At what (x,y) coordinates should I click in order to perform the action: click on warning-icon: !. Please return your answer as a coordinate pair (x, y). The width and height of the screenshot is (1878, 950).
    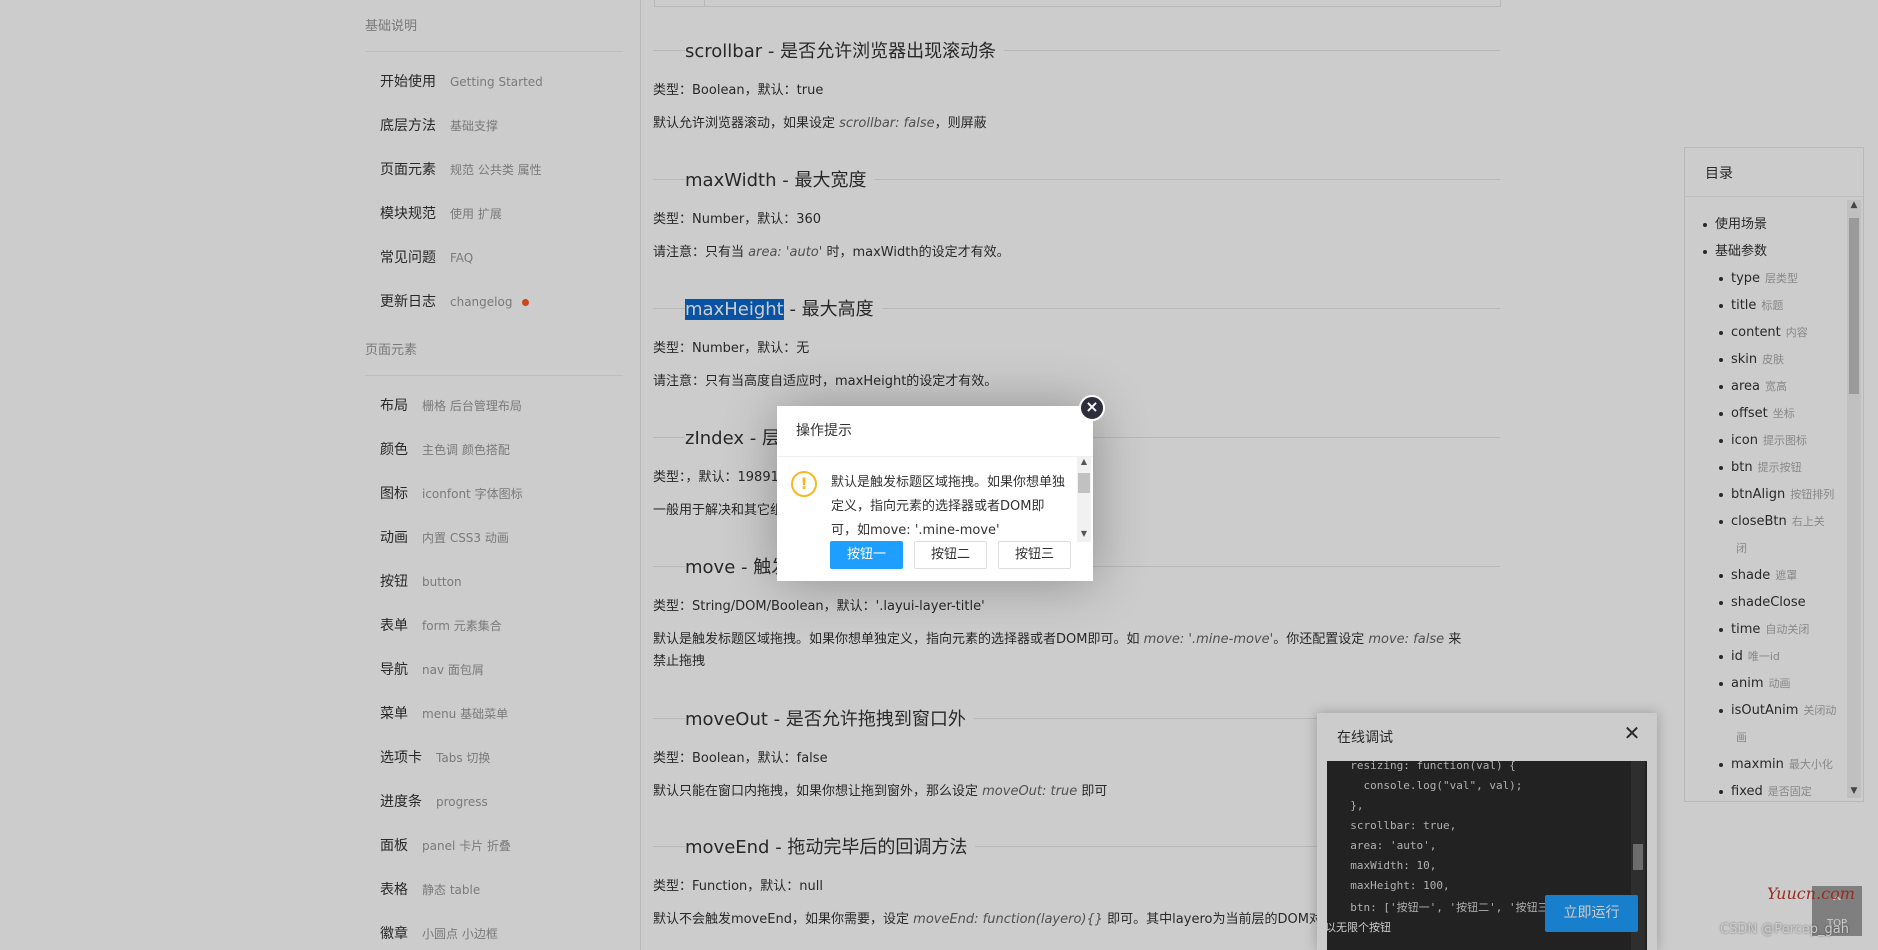
    Looking at the image, I should click on (804, 484).